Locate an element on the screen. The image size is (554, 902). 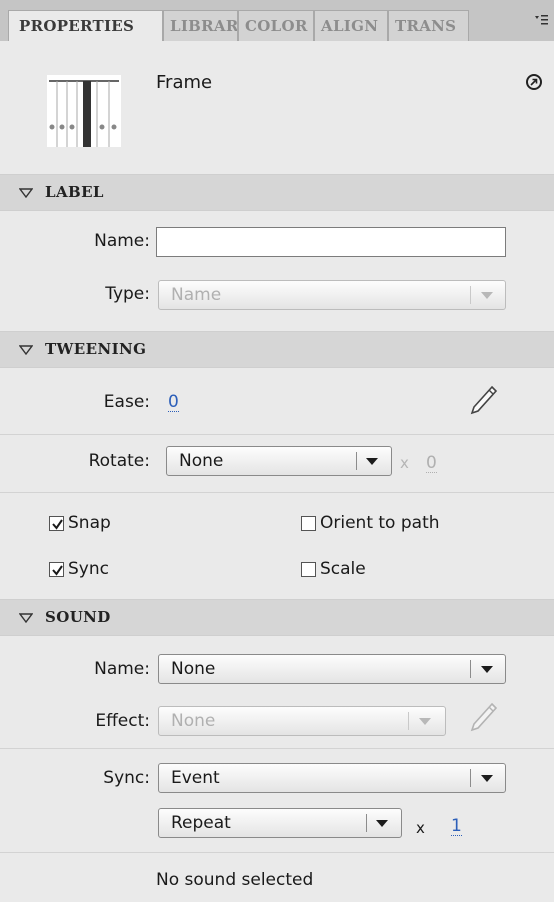
sound-section-header: SOUND is located at coordinates (277, 617).